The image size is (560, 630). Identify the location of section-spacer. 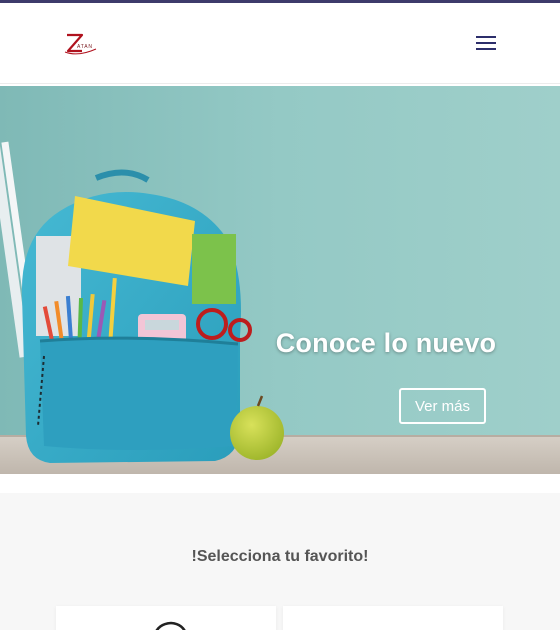
(280, 483).